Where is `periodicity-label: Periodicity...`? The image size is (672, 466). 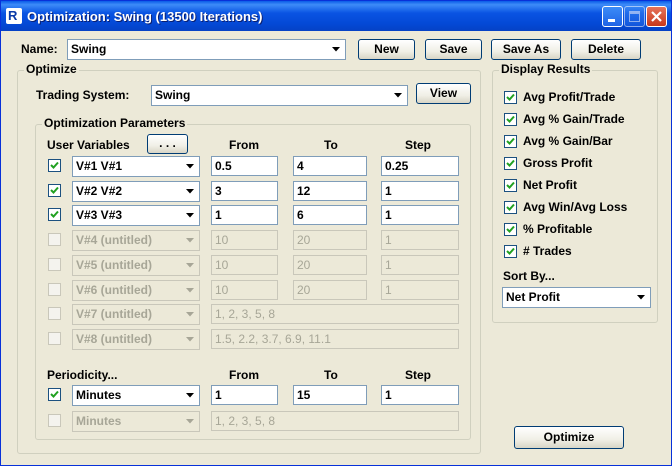 periodicity-label: Periodicity... is located at coordinates (82, 375).